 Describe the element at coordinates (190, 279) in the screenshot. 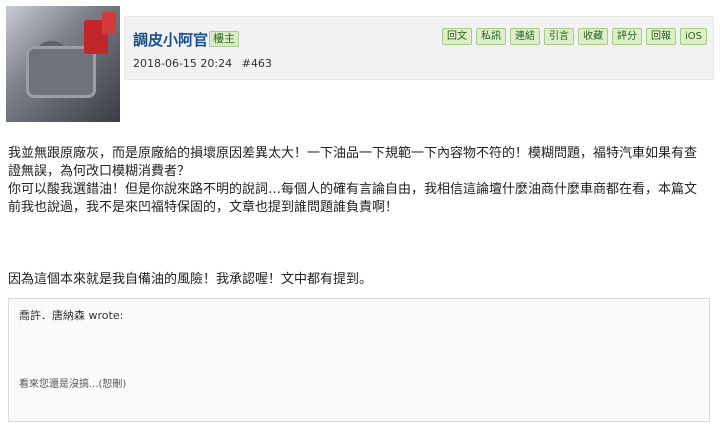

I see `post-paragraph: 因為這個本來就是我自備油的風險！我承認喔！文中都有提到。` at that location.